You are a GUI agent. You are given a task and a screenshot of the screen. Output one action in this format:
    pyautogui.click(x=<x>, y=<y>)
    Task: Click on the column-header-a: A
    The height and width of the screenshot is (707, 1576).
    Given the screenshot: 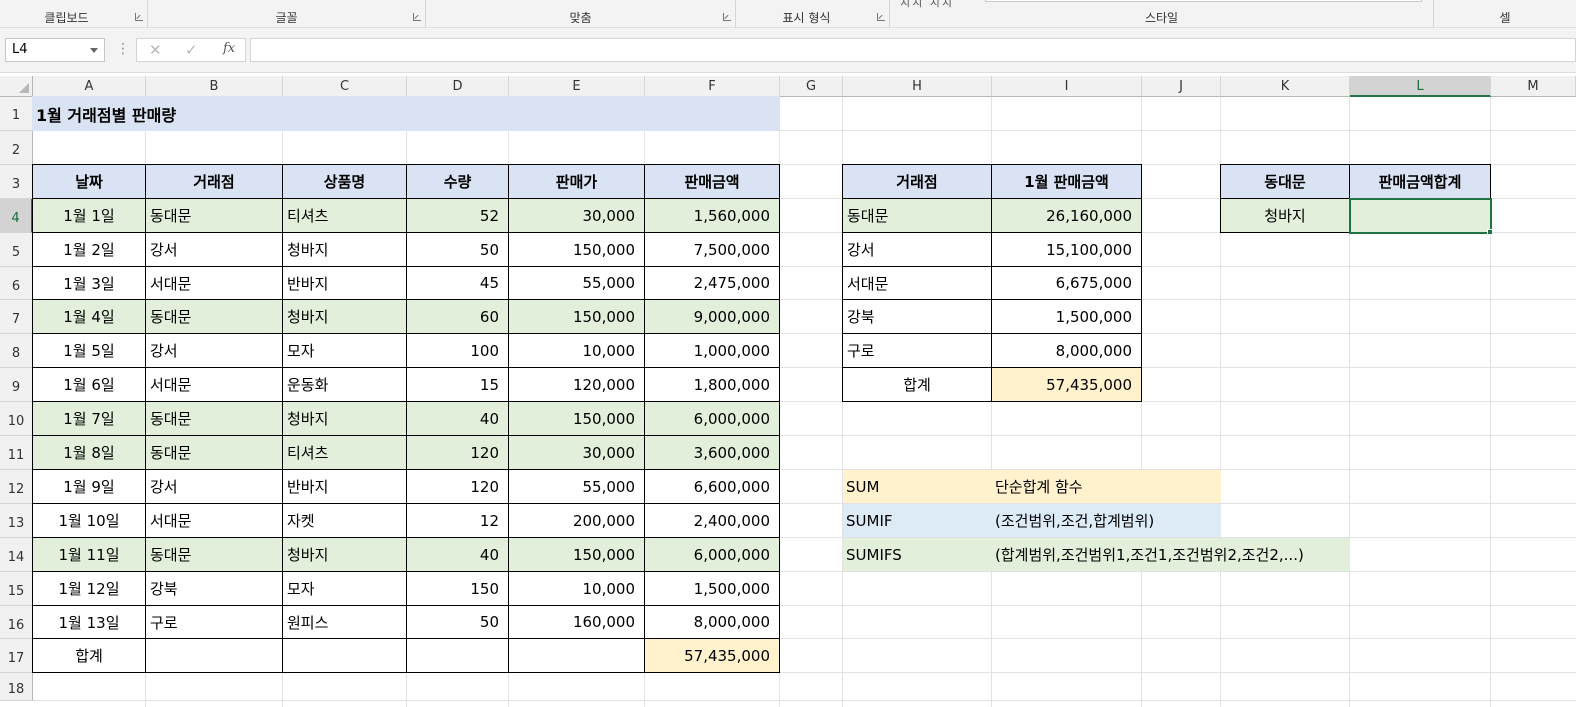 What is the action you would take?
    pyautogui.click(x=89, y=86)
    